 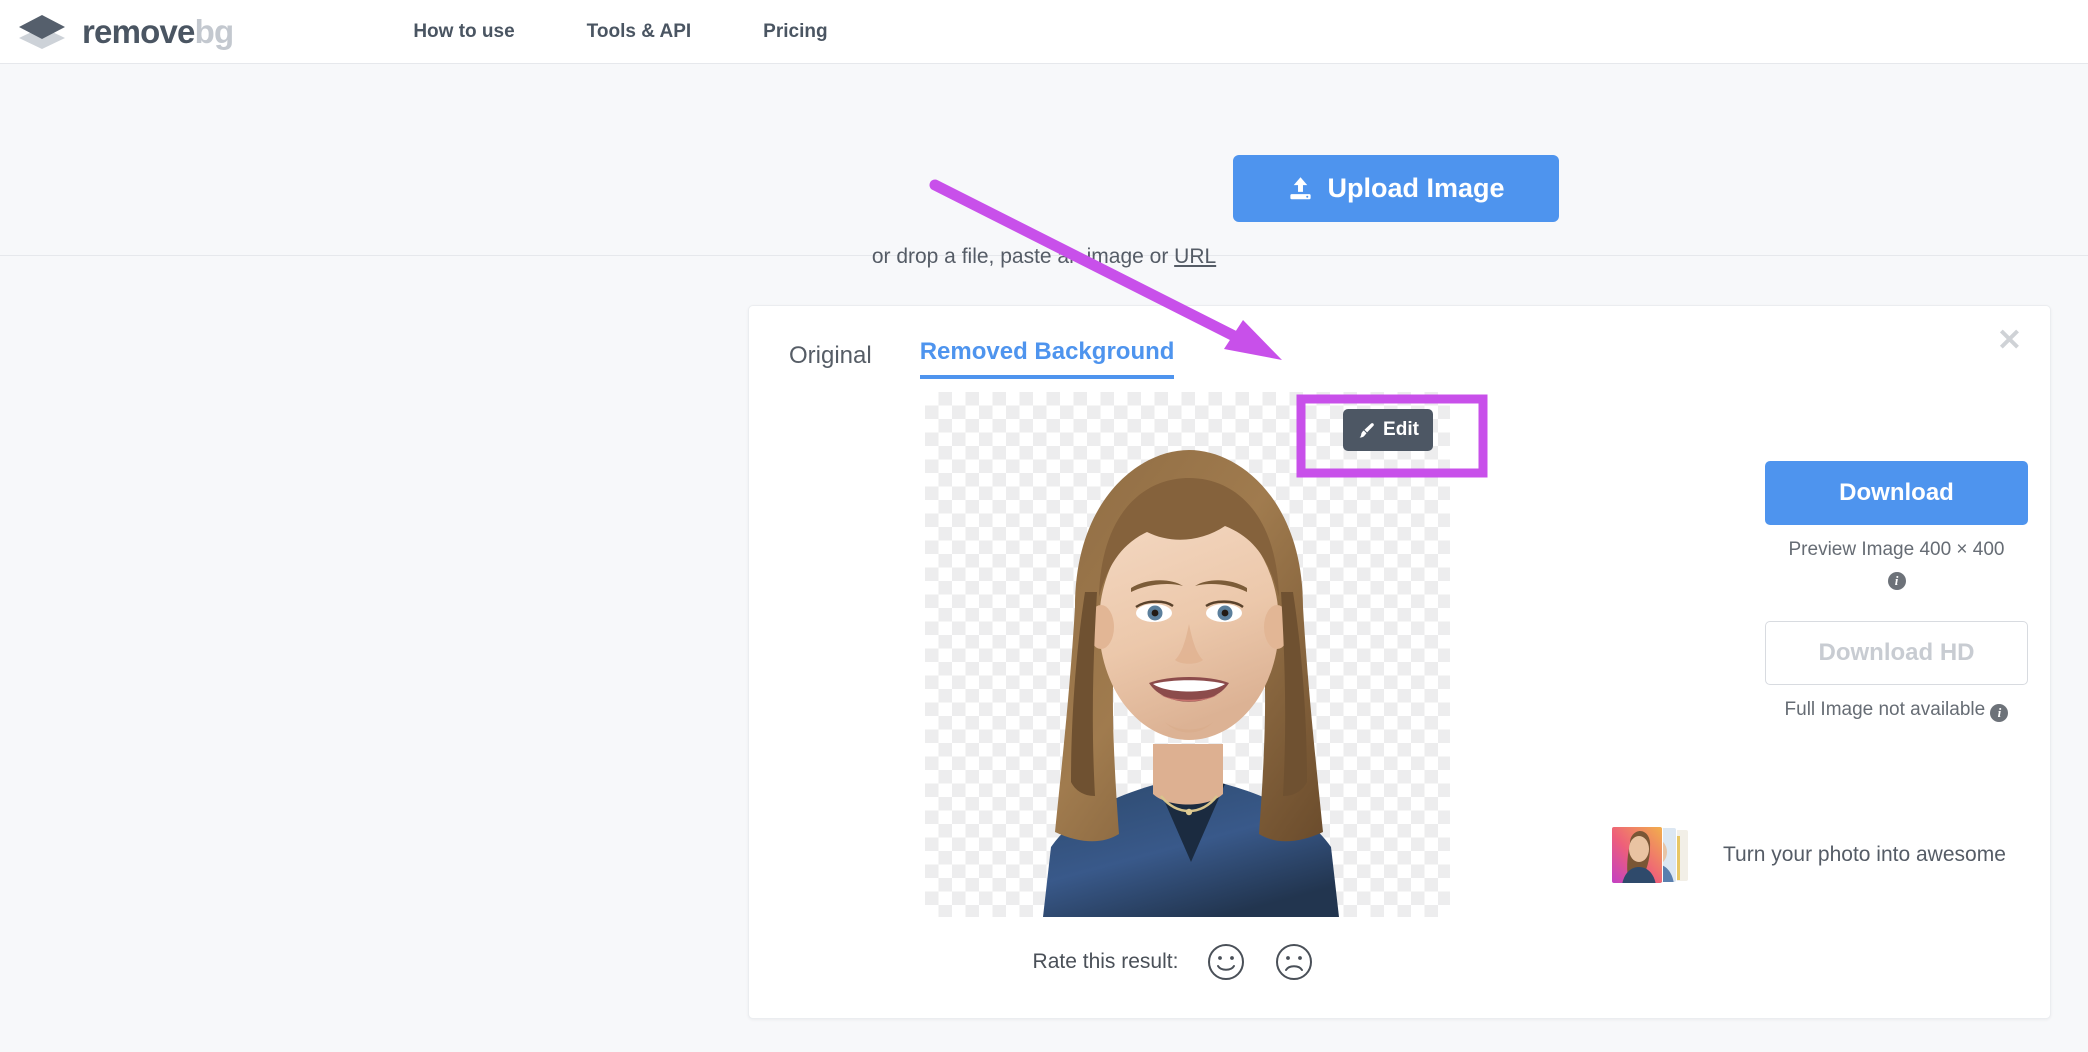 What do you see at coordinates (1187, 962) in the screenshot?
I see `rate-result-row: Rate this result:` at bounding box center [1187, 962].